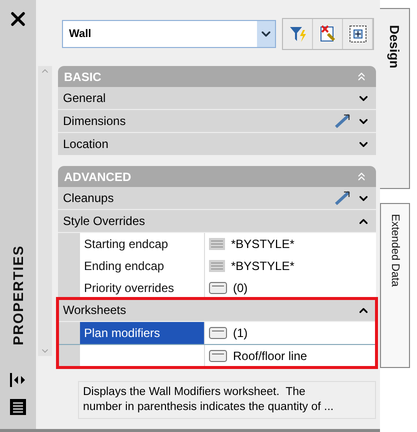  What do you see at coordinates (217, 98) in the screenshot?
I see `category-row: General` at bounding box center [217, 98].